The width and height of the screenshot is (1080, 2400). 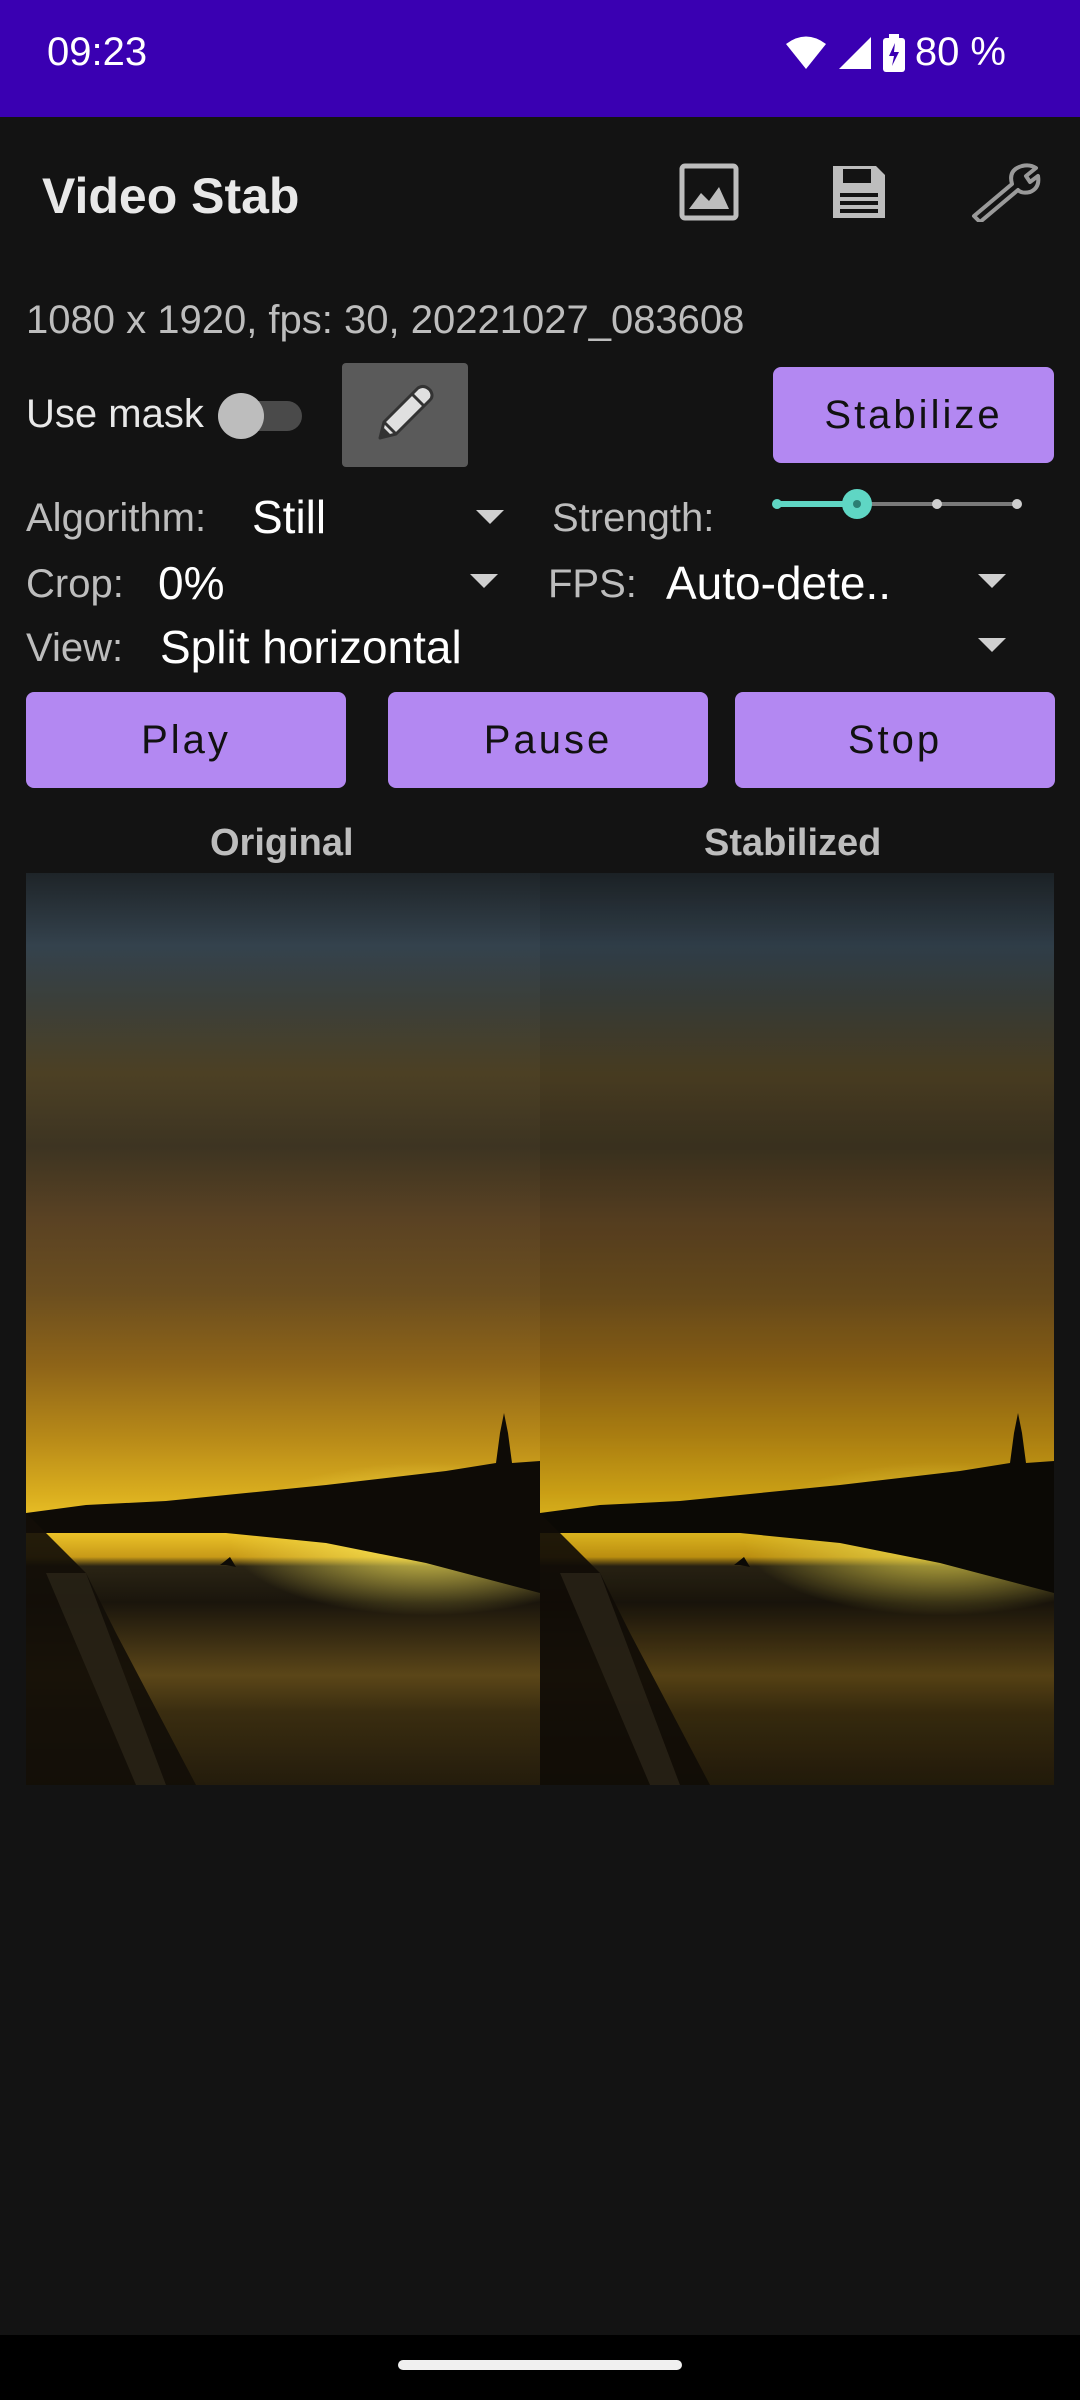 What do you see at coordinates (115, 414) in the screenshot?
I see `use-mask-label: Use mask` at bounding box center [115, 414].